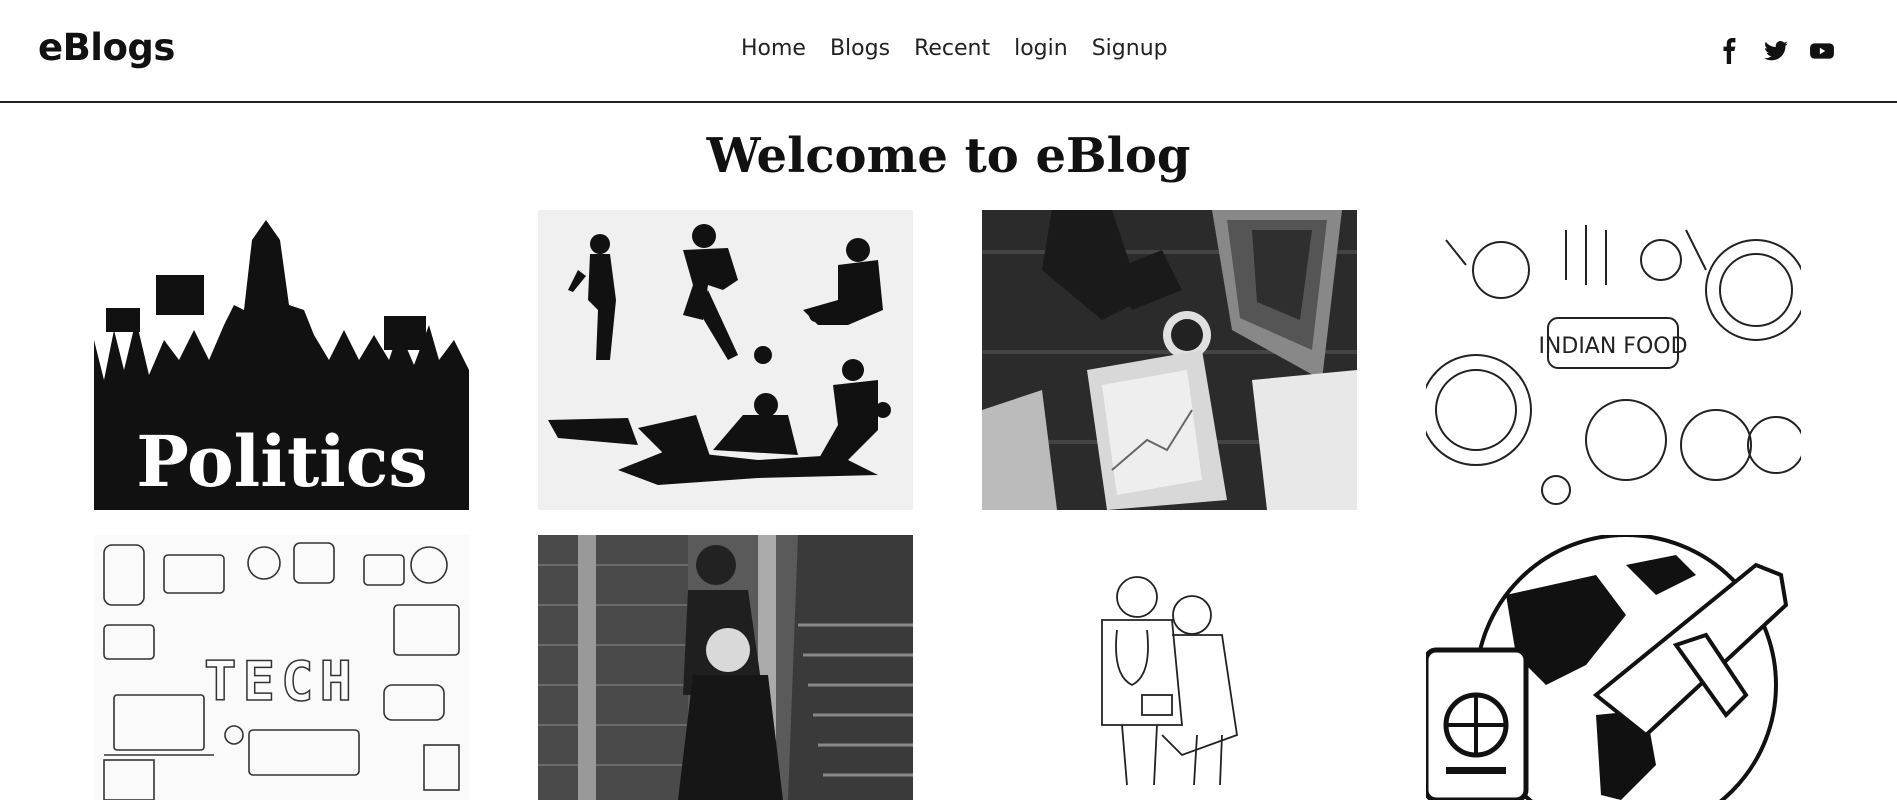 This screenshot has height=802, width=1897. I want to click on food-image: INDIAN FOOD, so click(1613, 360).